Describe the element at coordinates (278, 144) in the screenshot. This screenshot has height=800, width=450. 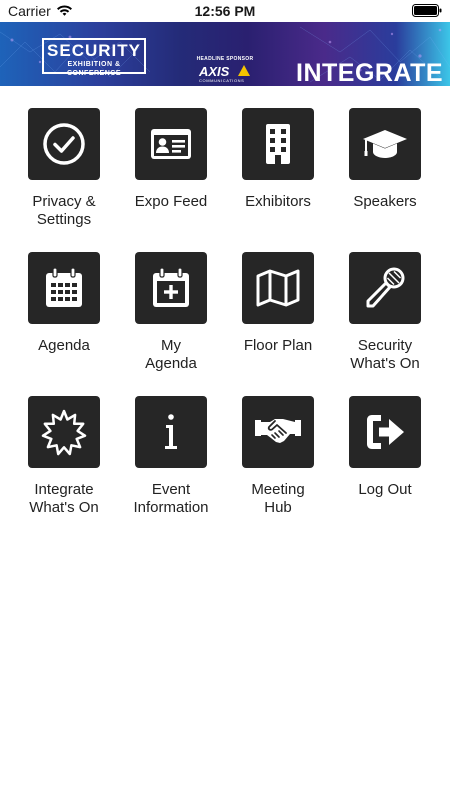
I see `building-icon` at that location.